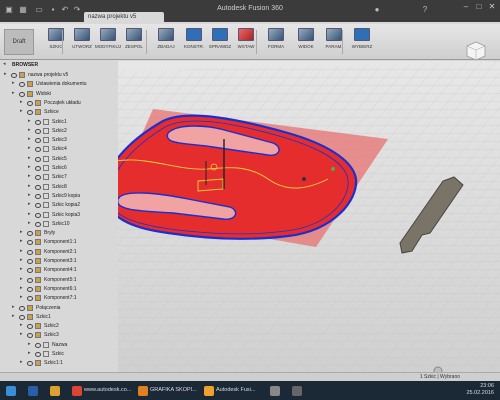 This screenshot has height=400, width=500. Describe the element at coordinates (124, 18) in the screenshot. I see `document-tab: nazwa projektu v5` at that location.